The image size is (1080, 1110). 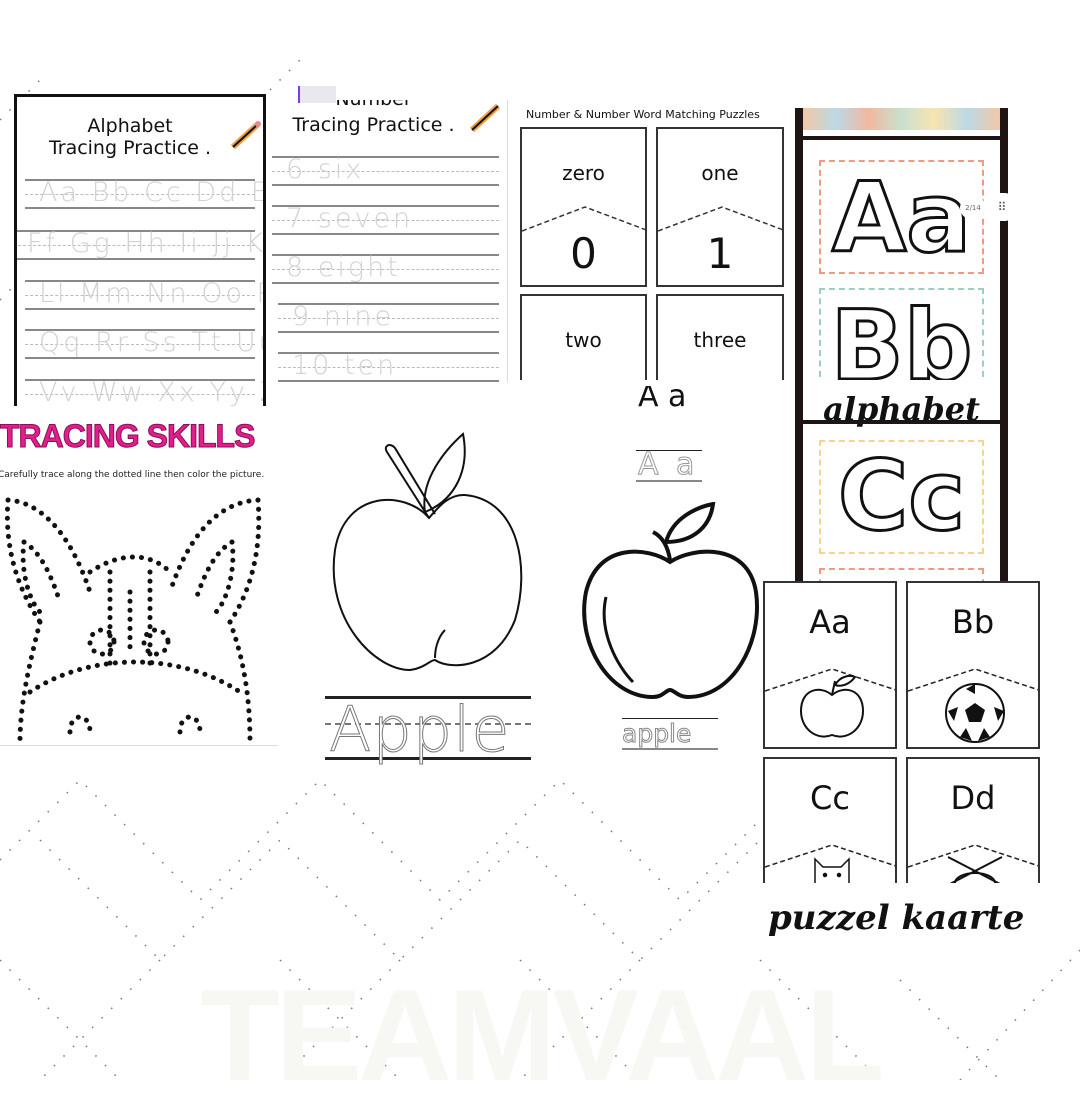 I want to click on puzzle-card: zero 0, so click(x=583, y=207).